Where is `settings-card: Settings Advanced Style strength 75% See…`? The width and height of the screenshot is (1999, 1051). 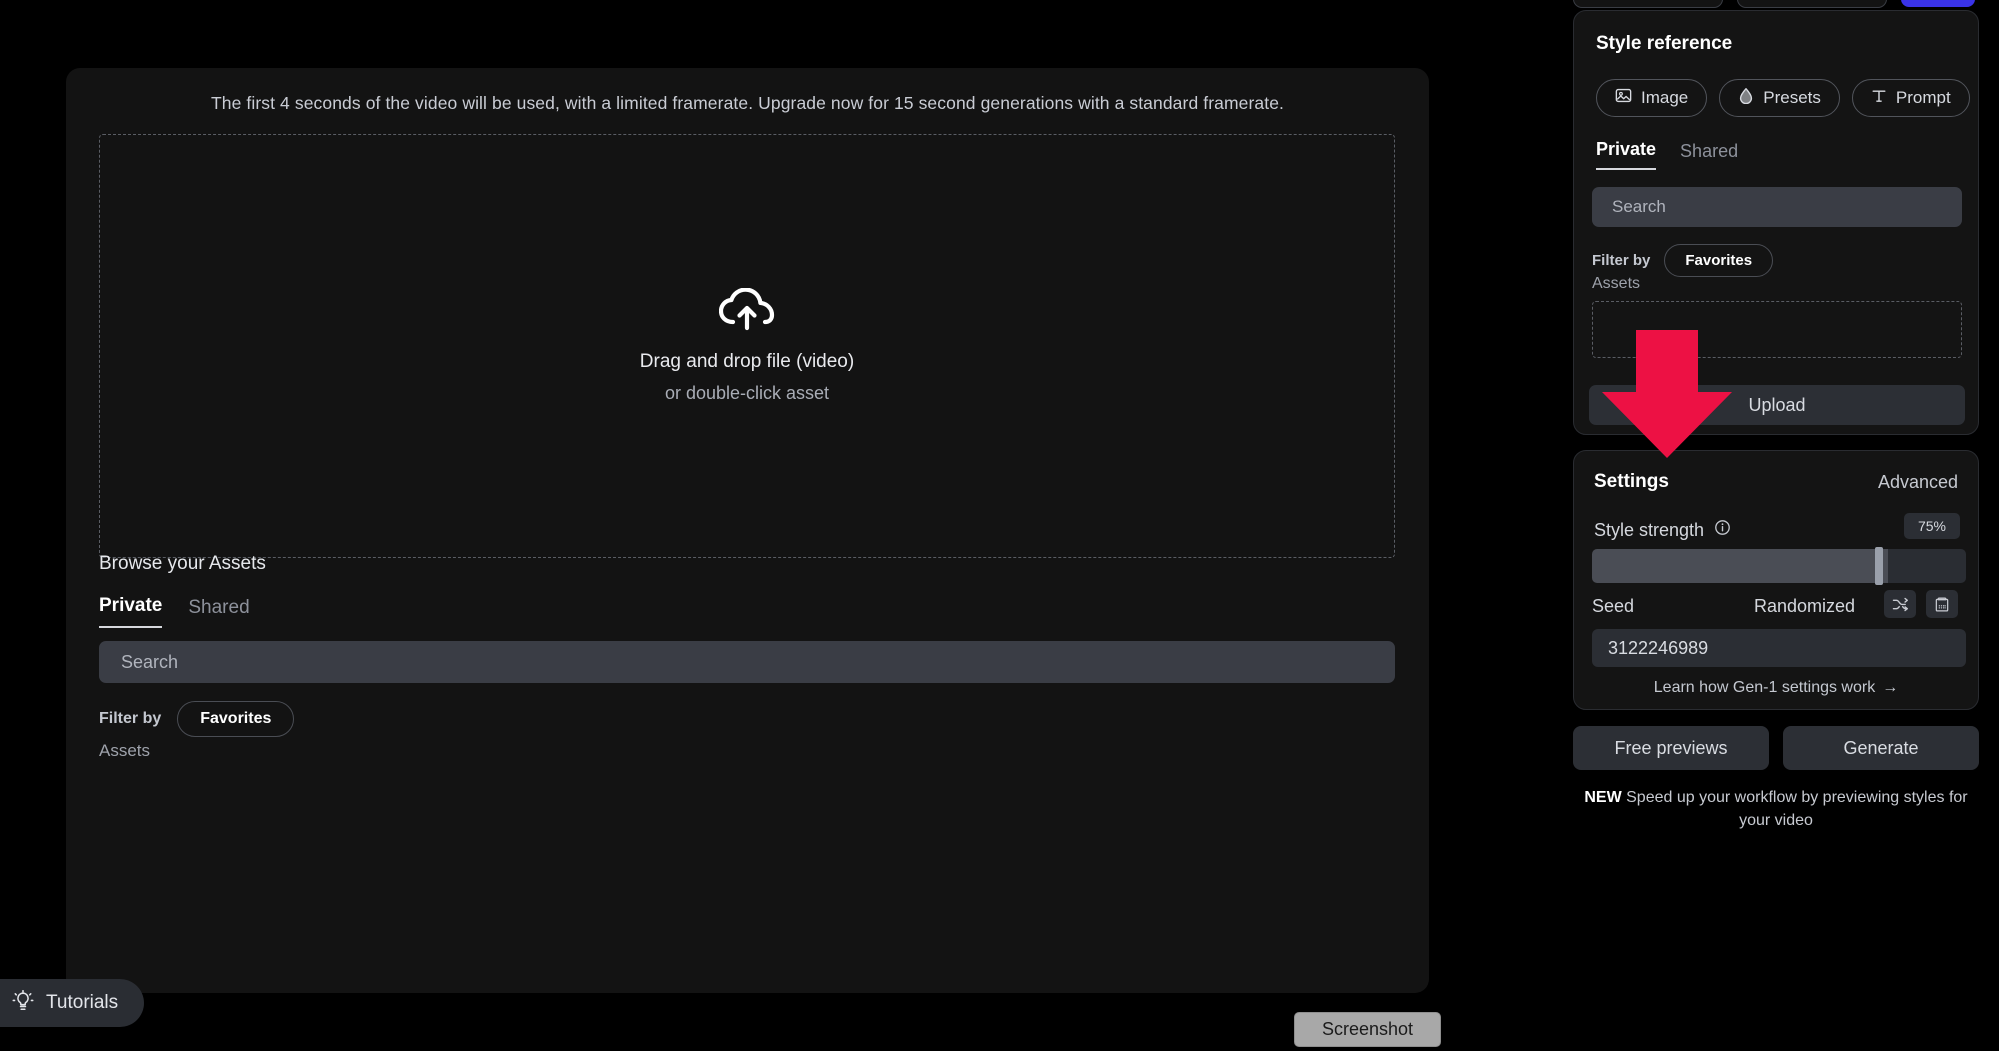 settings-card: Settings Advanced Style strength 75% See… is located at coordinates (1776, 580).